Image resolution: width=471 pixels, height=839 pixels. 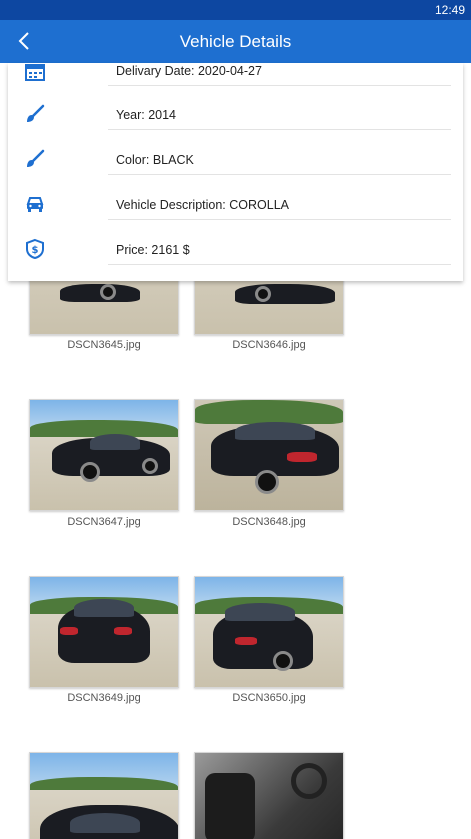 I want to click on price-text: Price: 2161 $, so click(x=279, y=253).